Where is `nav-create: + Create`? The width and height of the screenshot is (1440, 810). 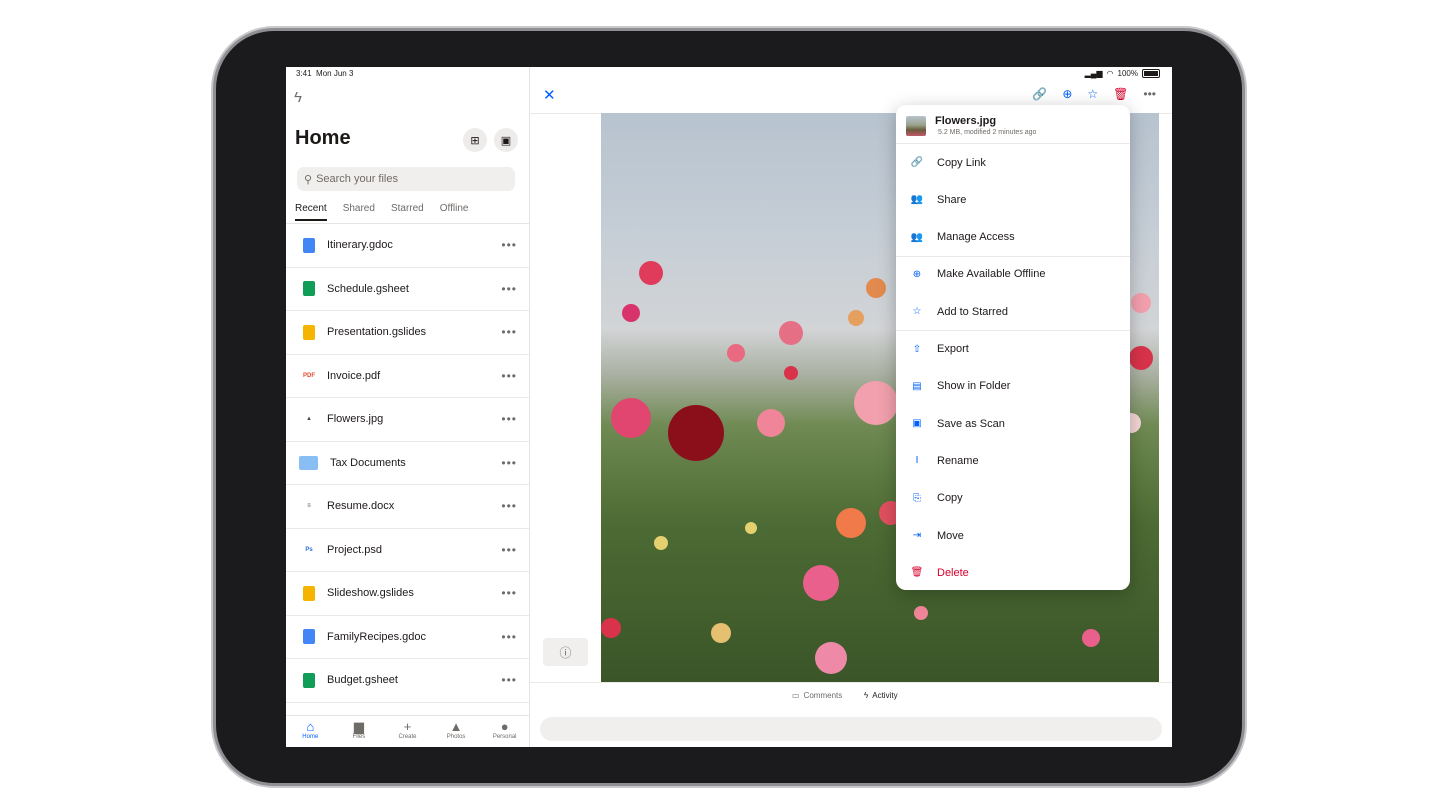 nav-create: + Create is located at coordinates (407, 731).